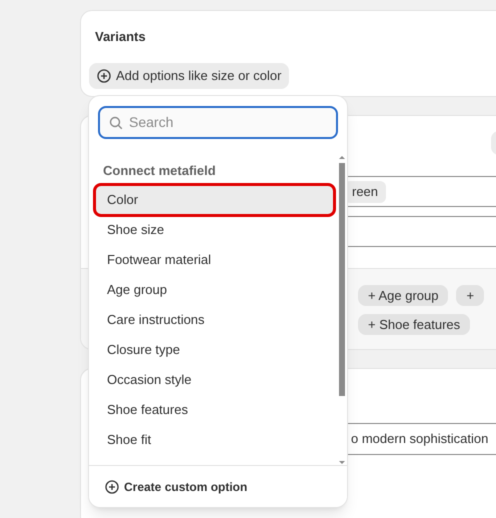 The height and width of the screenshot is (518, 496). I want to click on option-item: Shoe size, so click(214, 230).